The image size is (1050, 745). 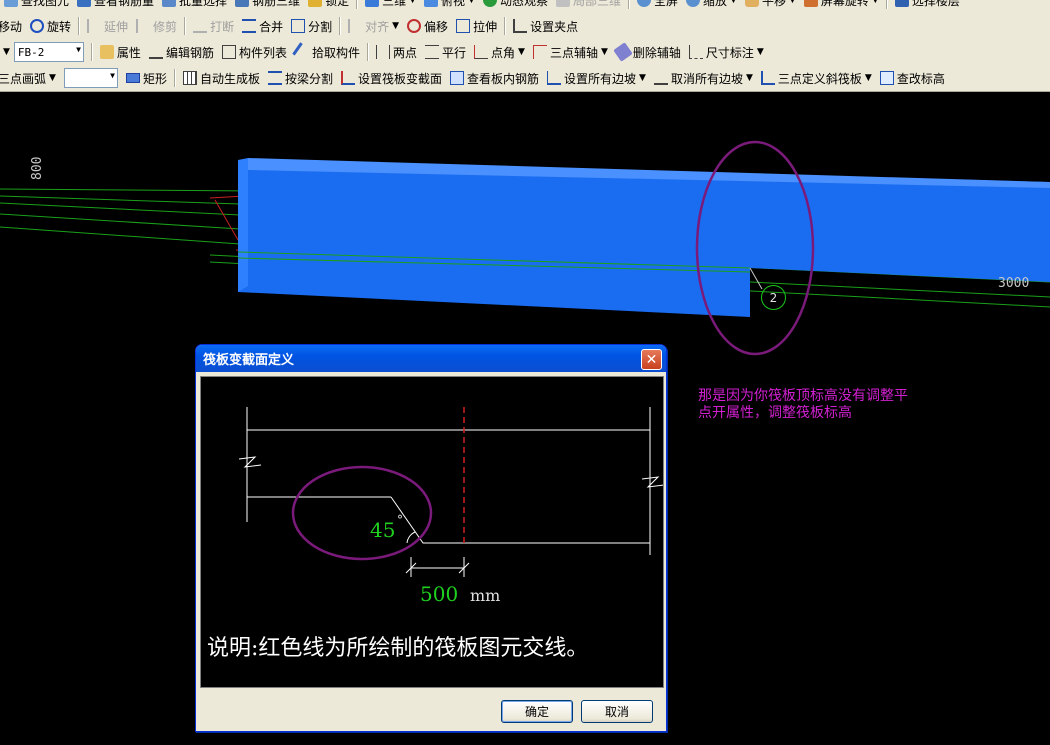 What do you see at coordinates (391, 78) in the screenshot?
I see `set-raft-section-button: 设置筏板变截面` at bounding box center [391, 78].